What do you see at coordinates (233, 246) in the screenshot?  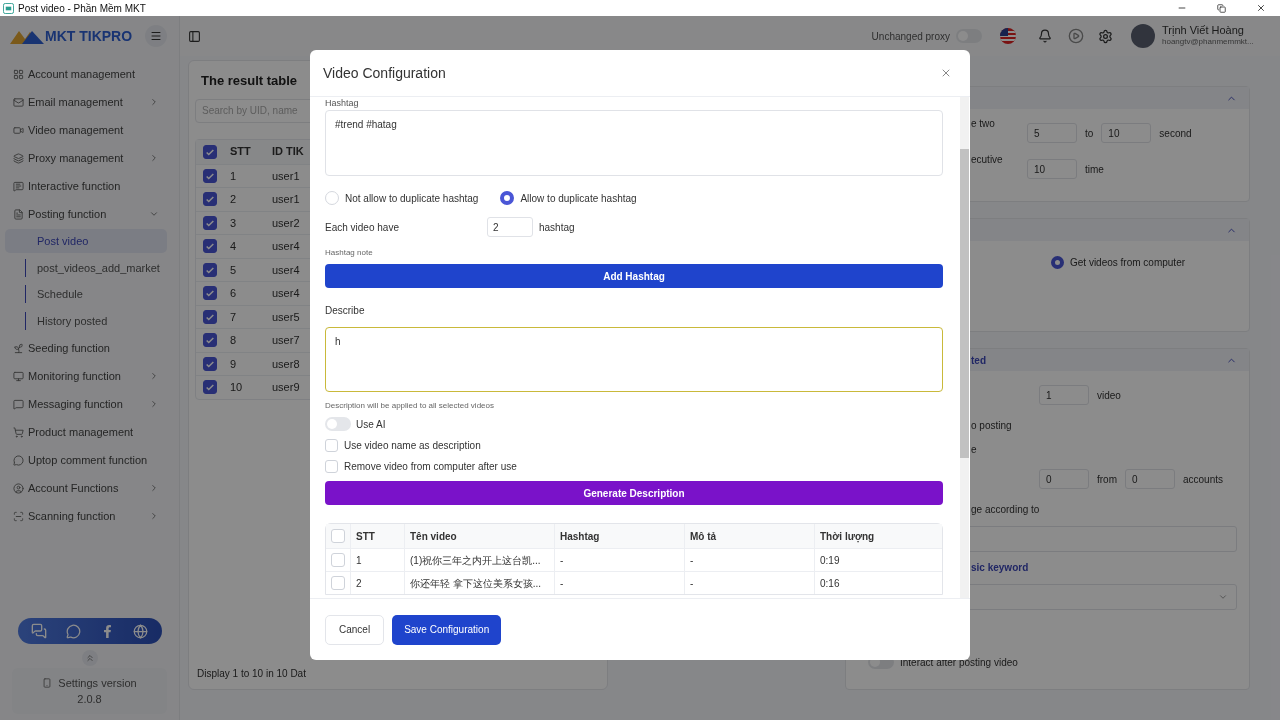 I see `table-cell-text: 4` at bounding box center [233, 246].